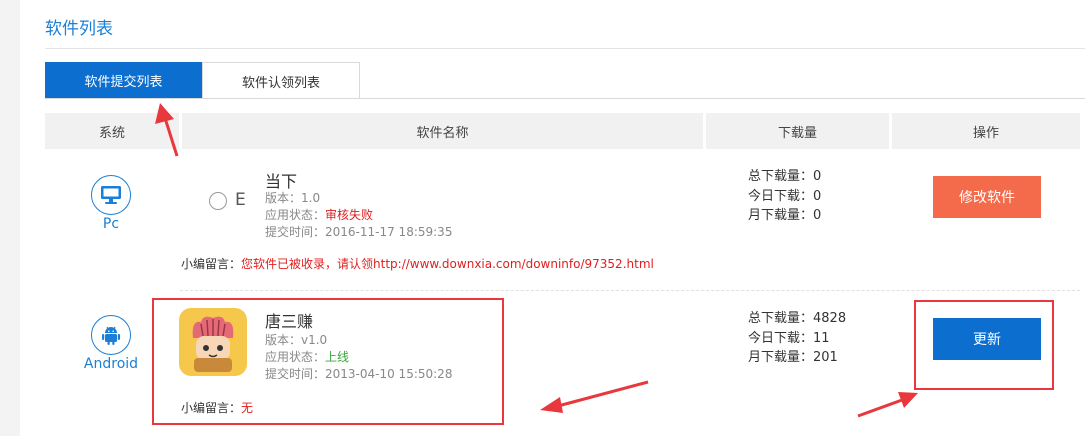 The height and width of the screenshot is (436, 1085). I want to click on downloads-month: 月下载量：201, so click(793, 357).